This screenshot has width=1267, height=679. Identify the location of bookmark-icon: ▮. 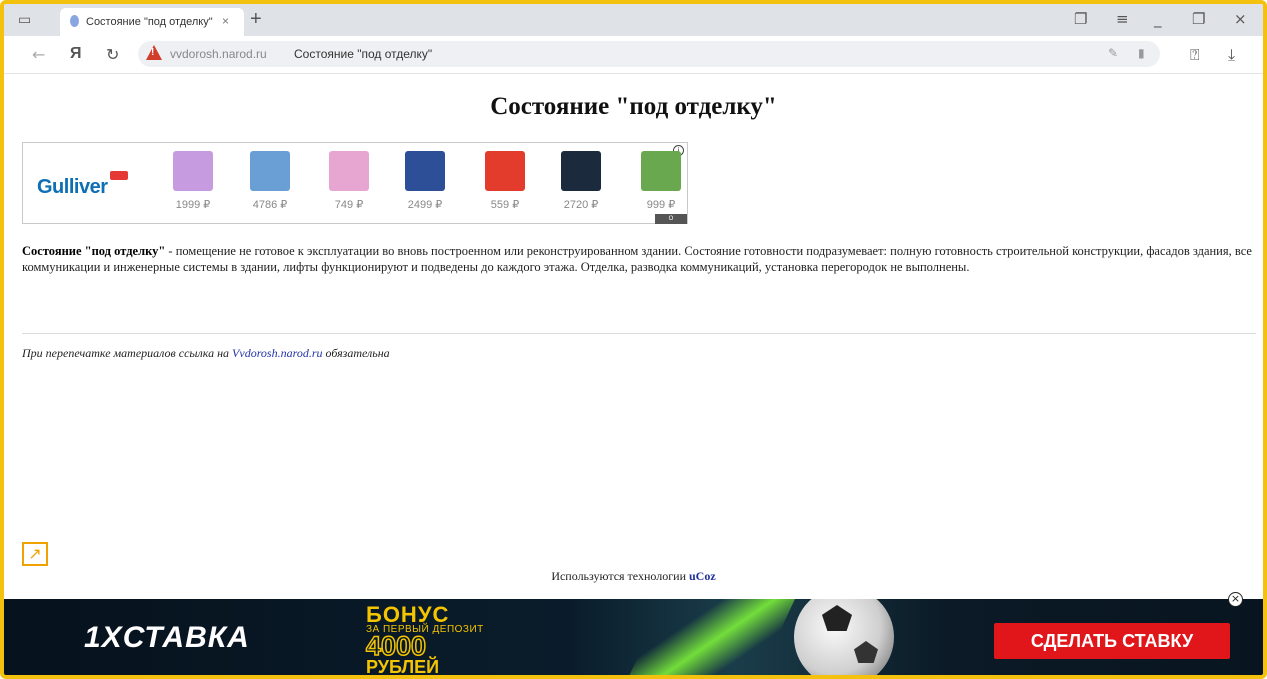
(1141, 53).